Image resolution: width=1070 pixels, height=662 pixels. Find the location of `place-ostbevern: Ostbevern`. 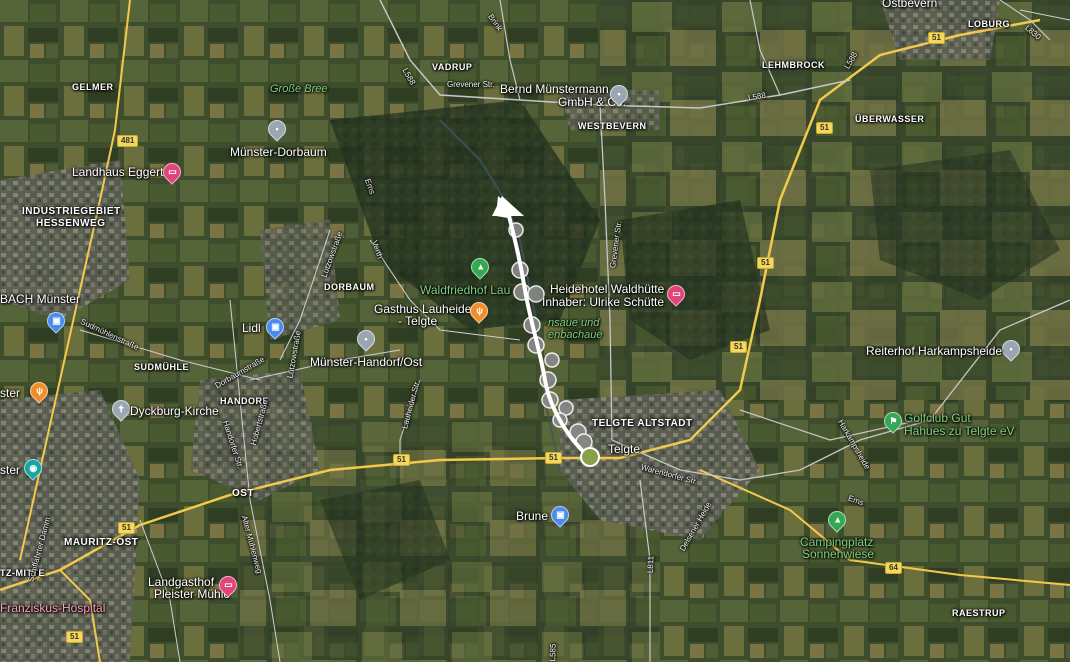

place-ostbevern: Ostbevern is located at coordinates (910, 5).